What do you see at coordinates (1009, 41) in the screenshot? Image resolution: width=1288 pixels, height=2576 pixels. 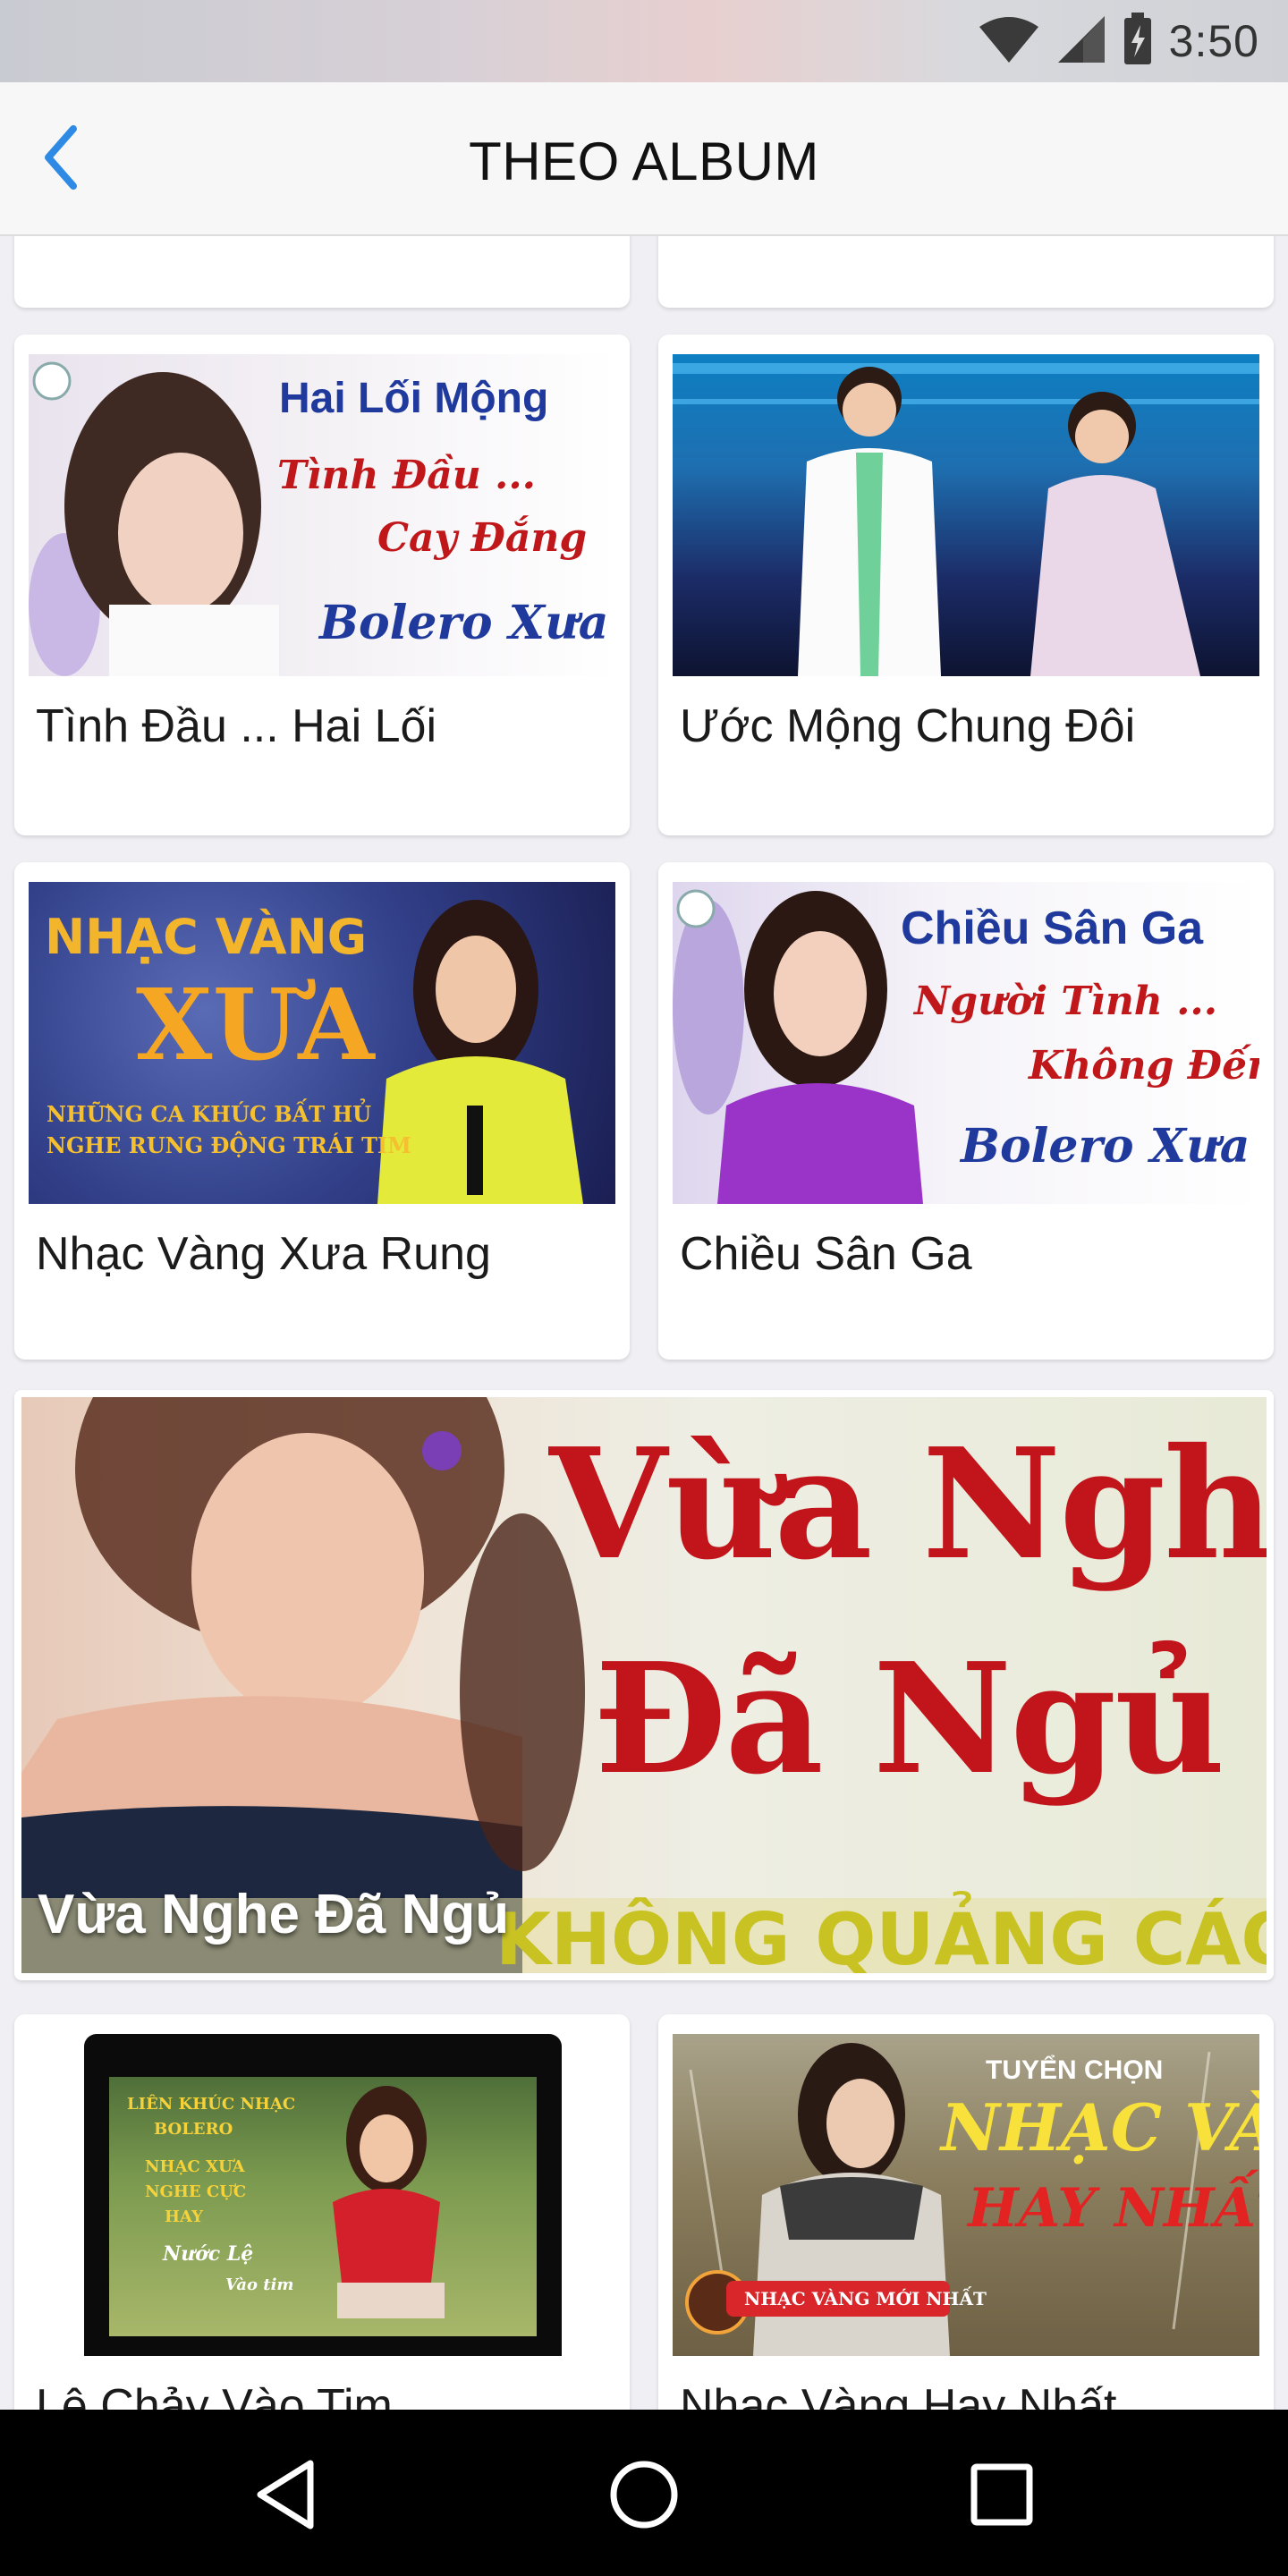 I see `wifi-icon` at bounding box center [1009, 41].